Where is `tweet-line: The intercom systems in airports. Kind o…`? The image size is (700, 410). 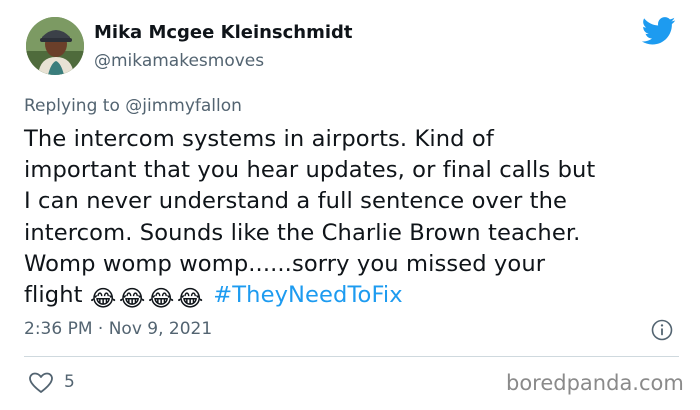
tweet-line: The intercom systems in airports. Kind o… is located at coordinates (259, 139).